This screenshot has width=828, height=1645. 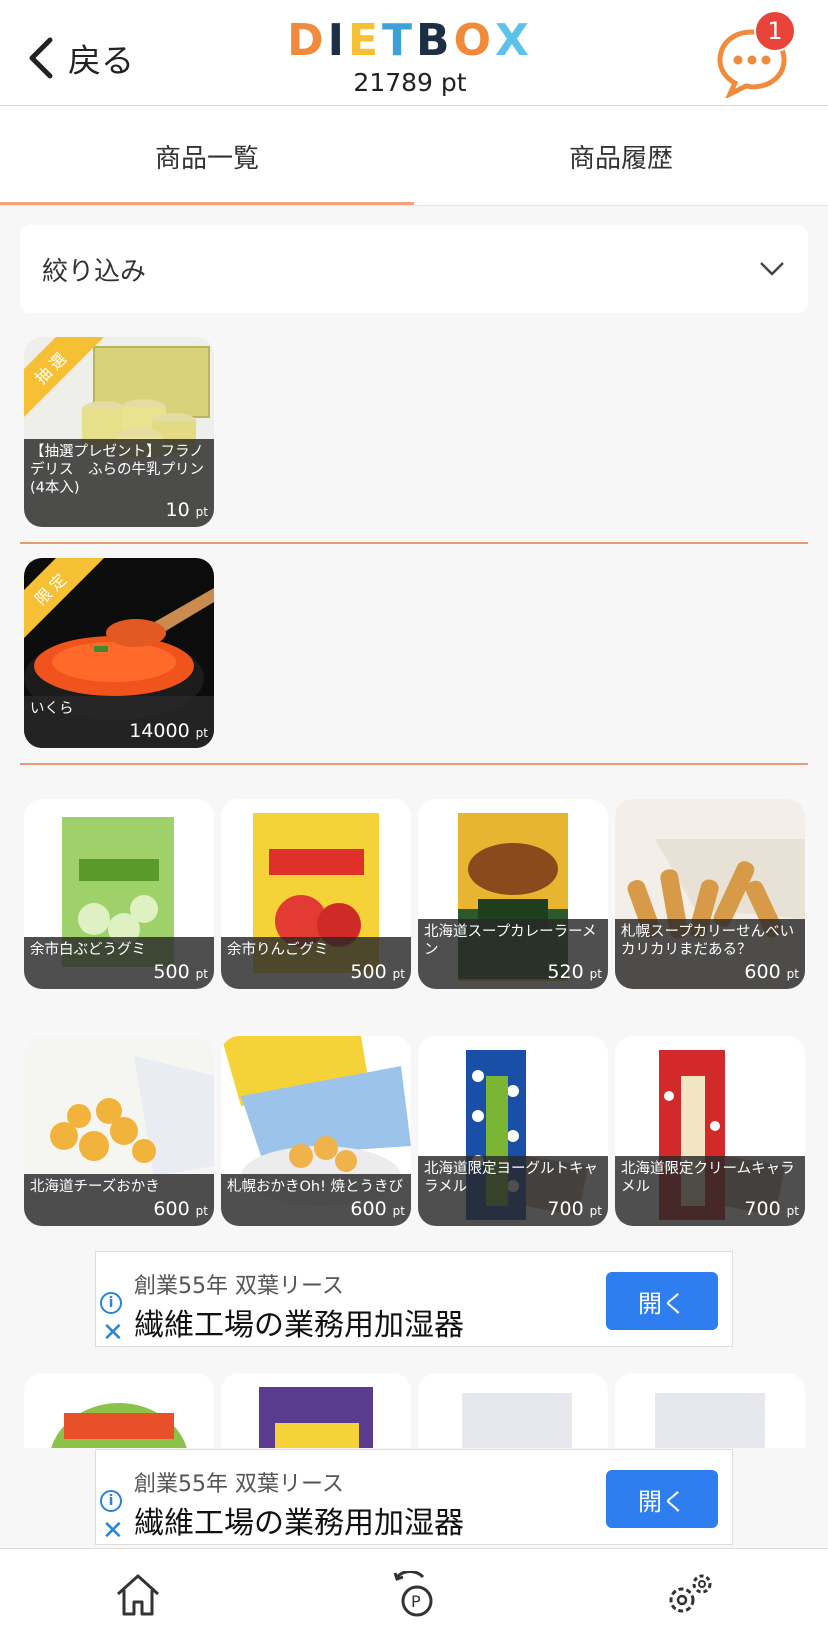 I want to click on back-label: 戻る, so click(x=101, y=60).